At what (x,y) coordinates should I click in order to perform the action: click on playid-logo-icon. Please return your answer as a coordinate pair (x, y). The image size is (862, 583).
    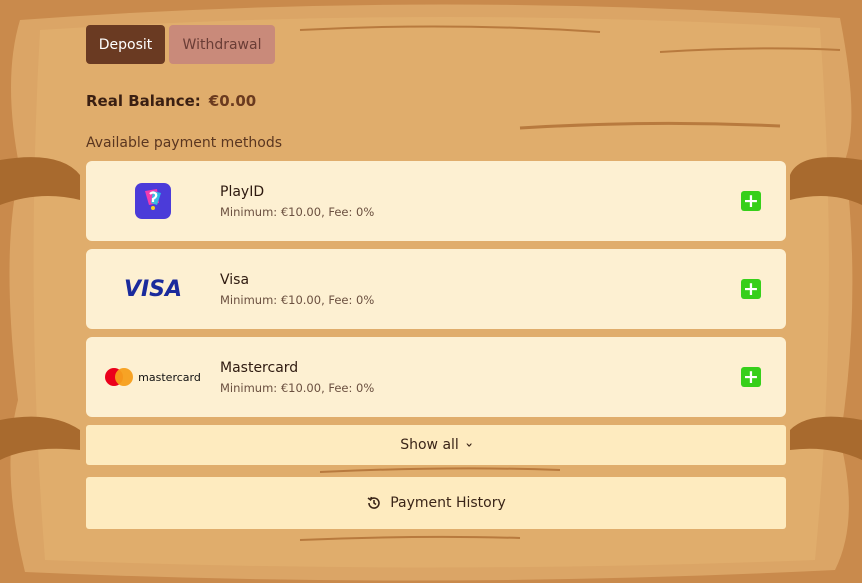
    Looking at the image, I should click on (153, 201).